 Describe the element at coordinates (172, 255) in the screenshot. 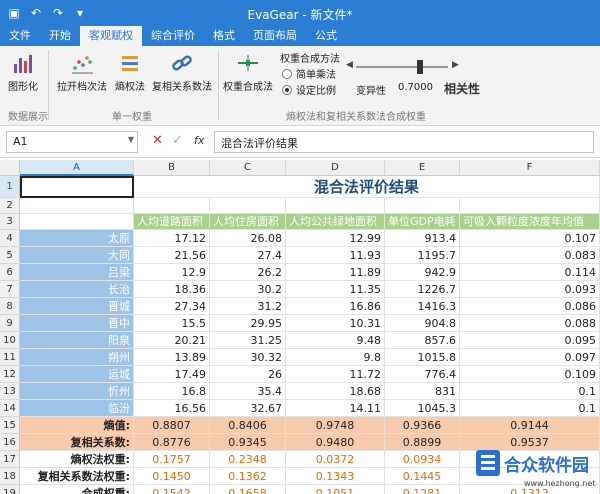

I see `data-value: 21.56` at that location.